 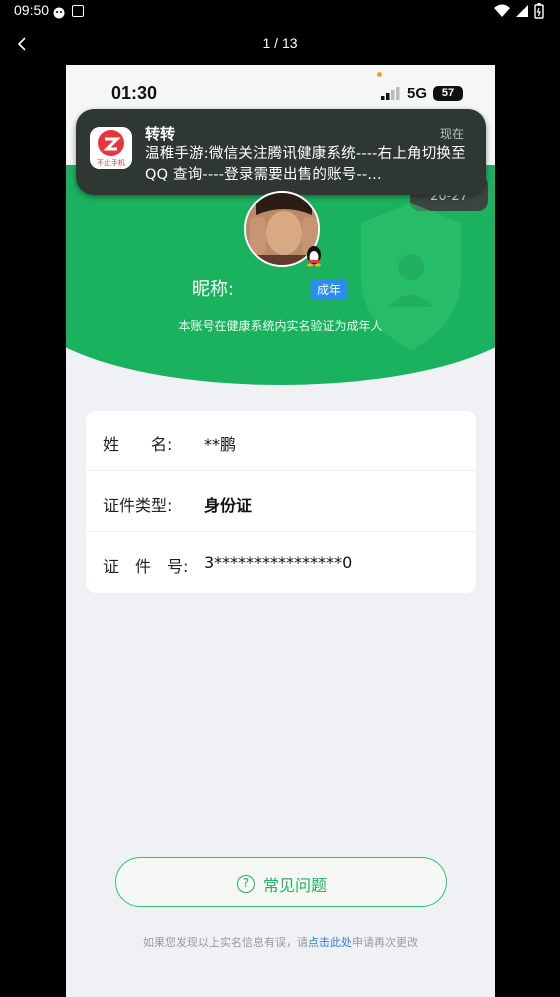 What do you see at coordinates (134, 93) in the screenshot?
I see `ios-time: 01:30` at bounding box center [134, 93].